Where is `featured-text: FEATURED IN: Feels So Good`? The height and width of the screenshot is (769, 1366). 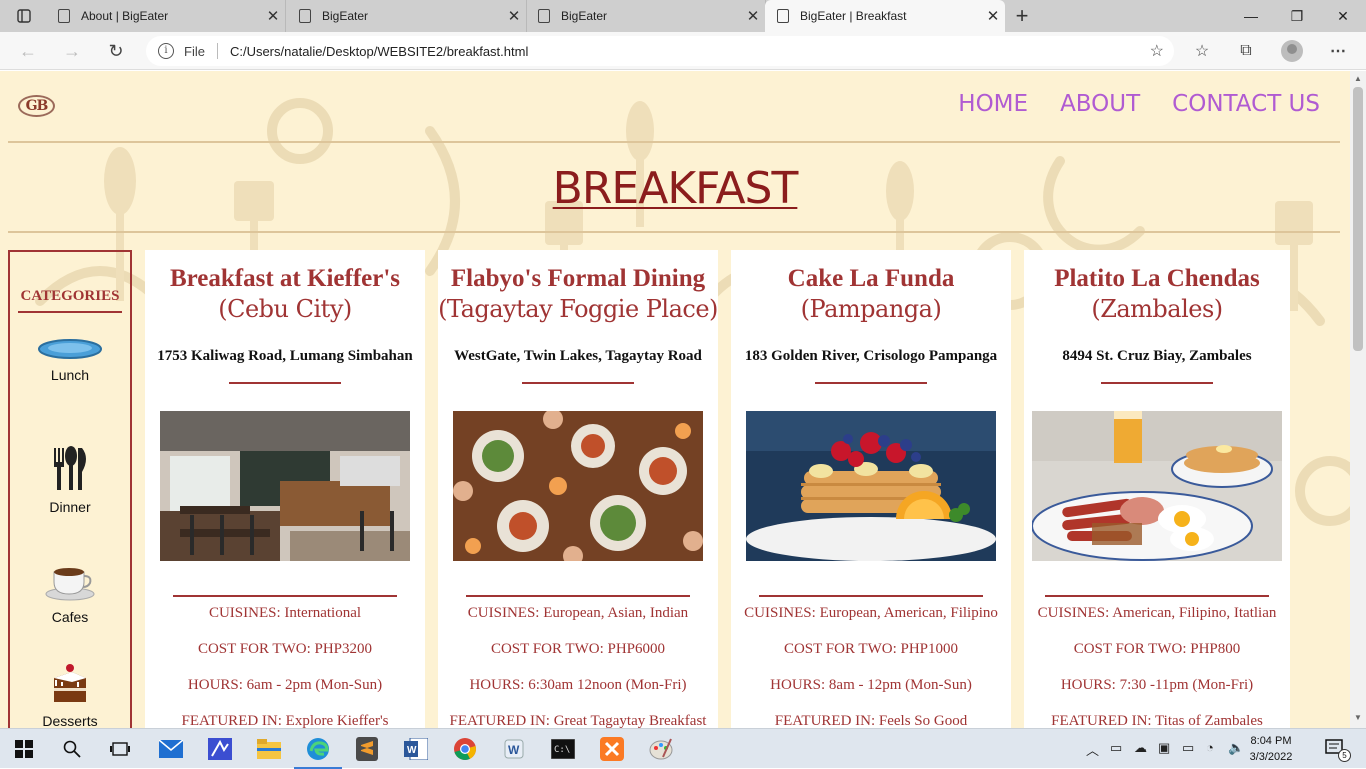
featured-text: FEATURED IN: Feels So Good is located at coordinates (871, 720).